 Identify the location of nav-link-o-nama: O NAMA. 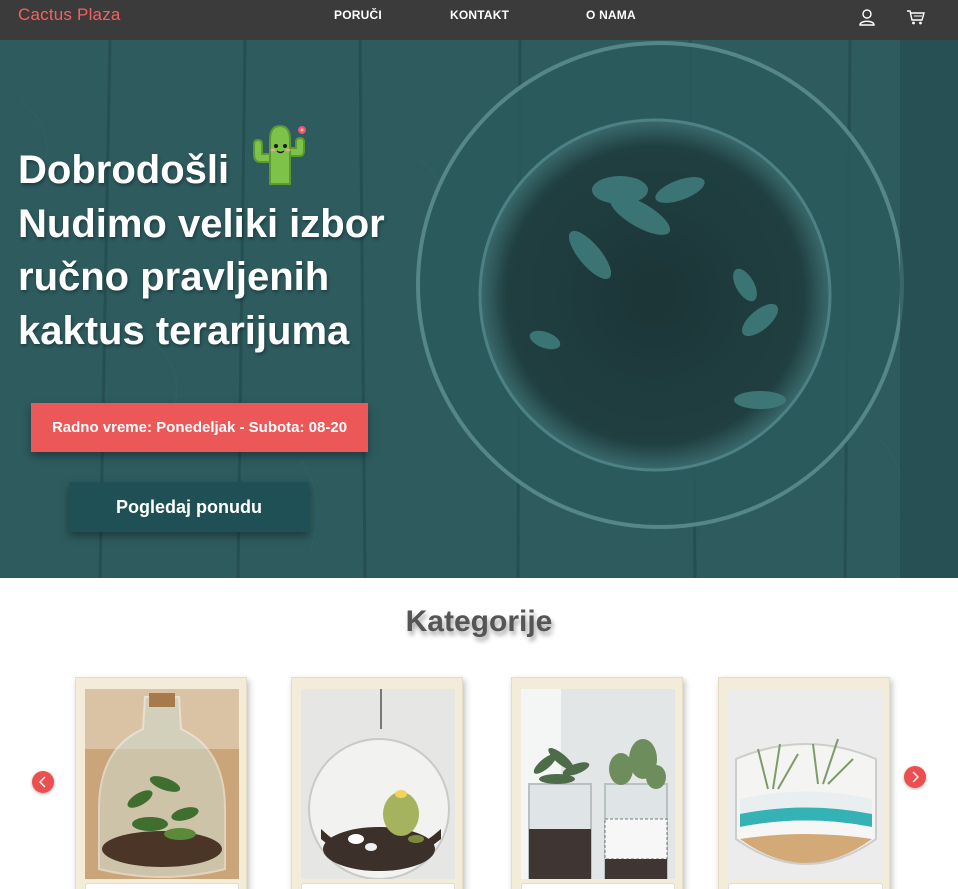
(611, 15).